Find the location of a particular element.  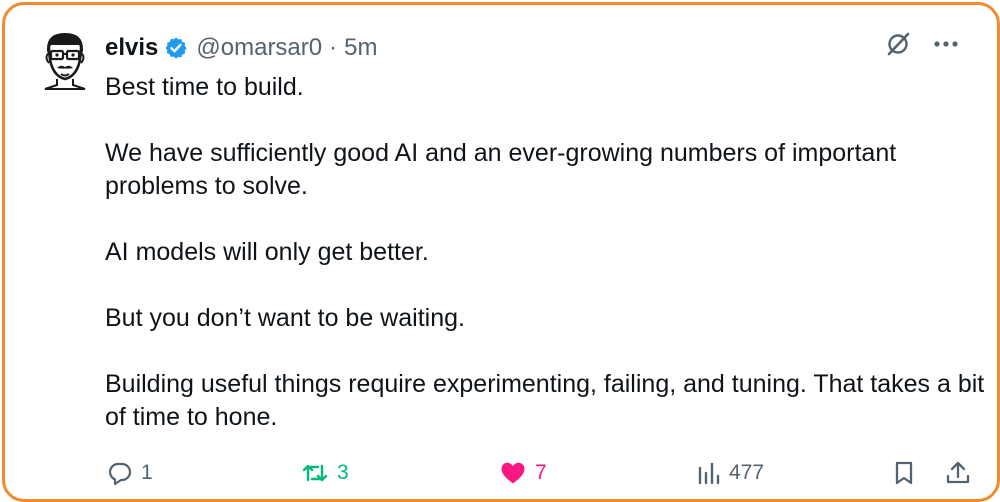

bookmark-icon is located at coordinates (904, 473).